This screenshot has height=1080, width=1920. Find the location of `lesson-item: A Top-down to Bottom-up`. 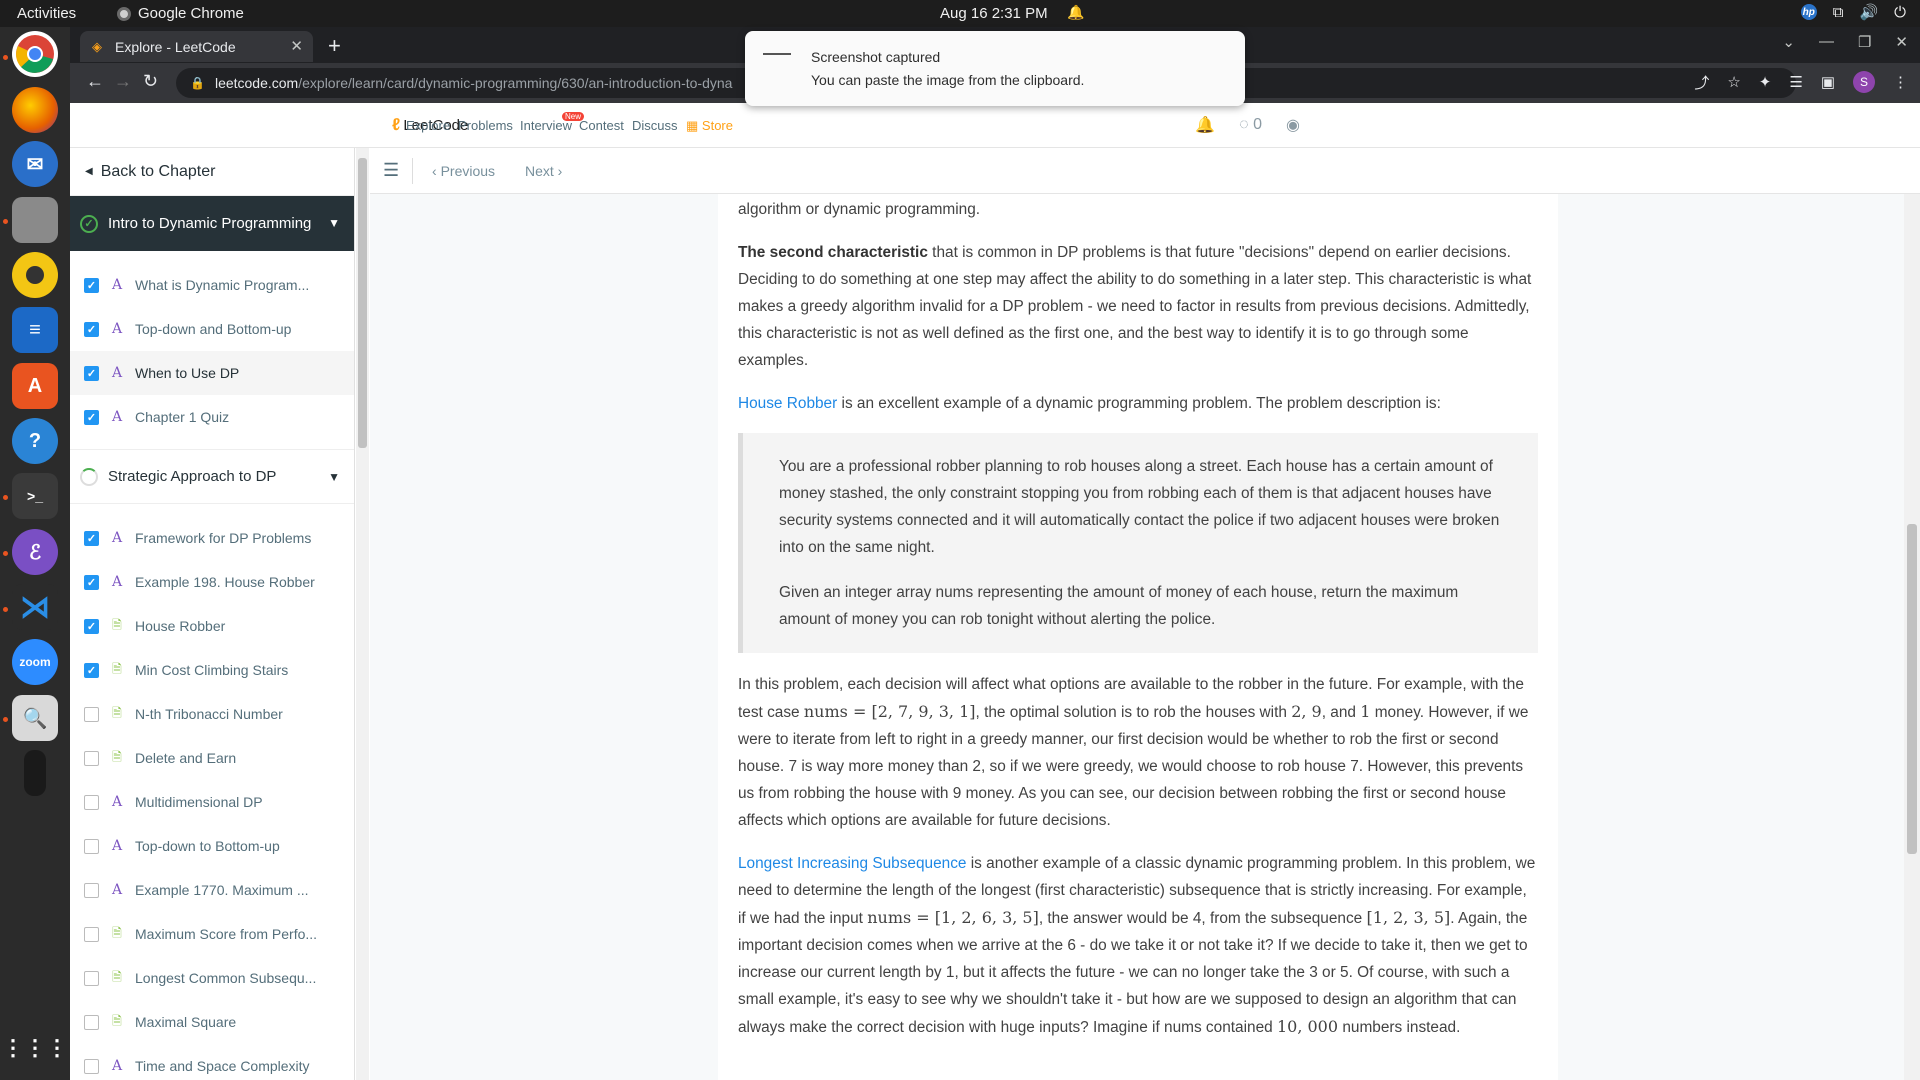

lesson-item: A Top-down to Bottom-up is located at coordinates (212, 846).